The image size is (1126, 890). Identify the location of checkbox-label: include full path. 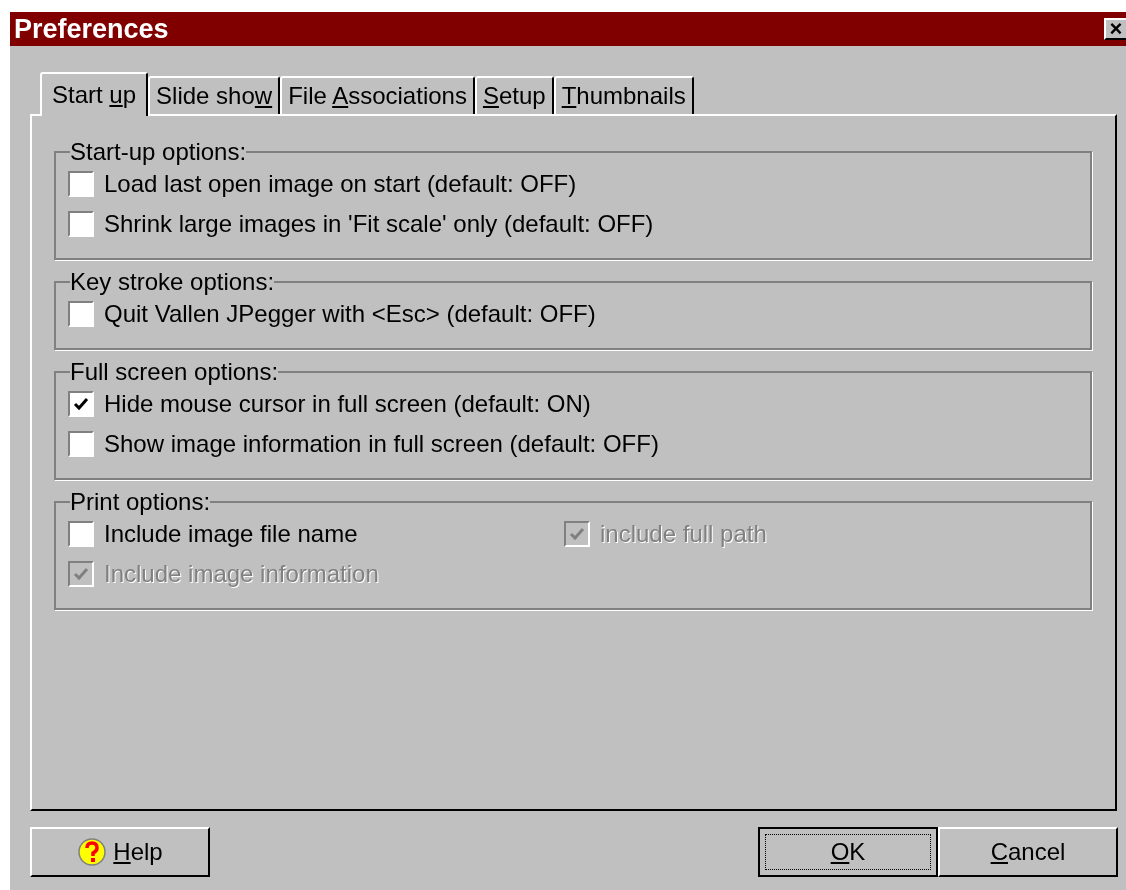
(683, 534).